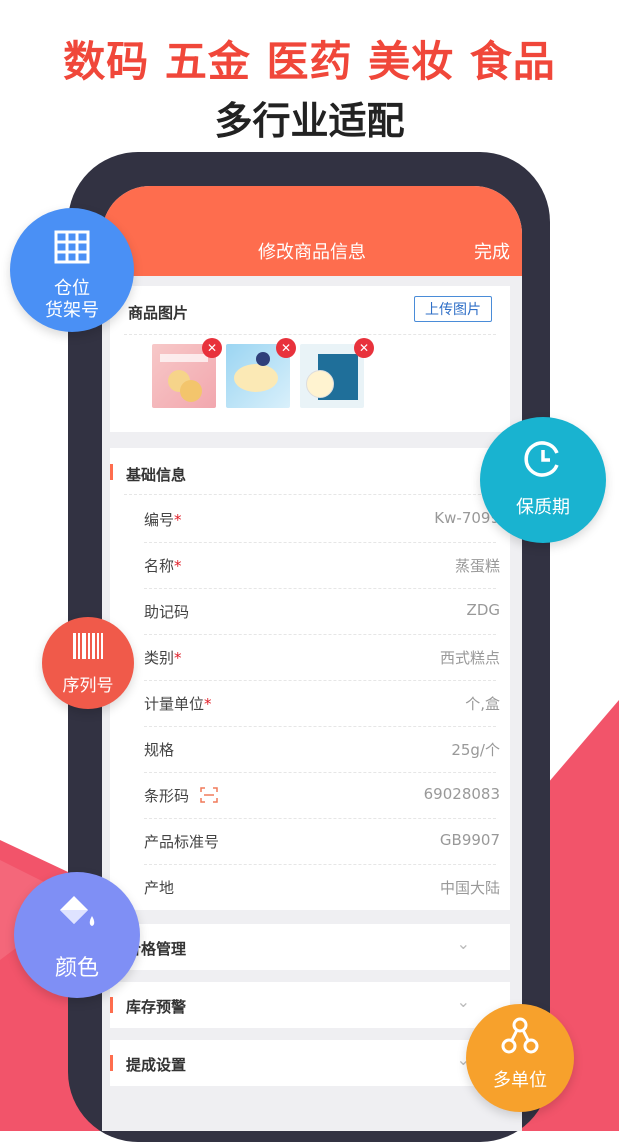 This screenshot has height=1142, width=619. What do you see at coordinates (543, 507) in the screenshot?
I see `badge-label: 保质期` at bounding box center [543, 507].